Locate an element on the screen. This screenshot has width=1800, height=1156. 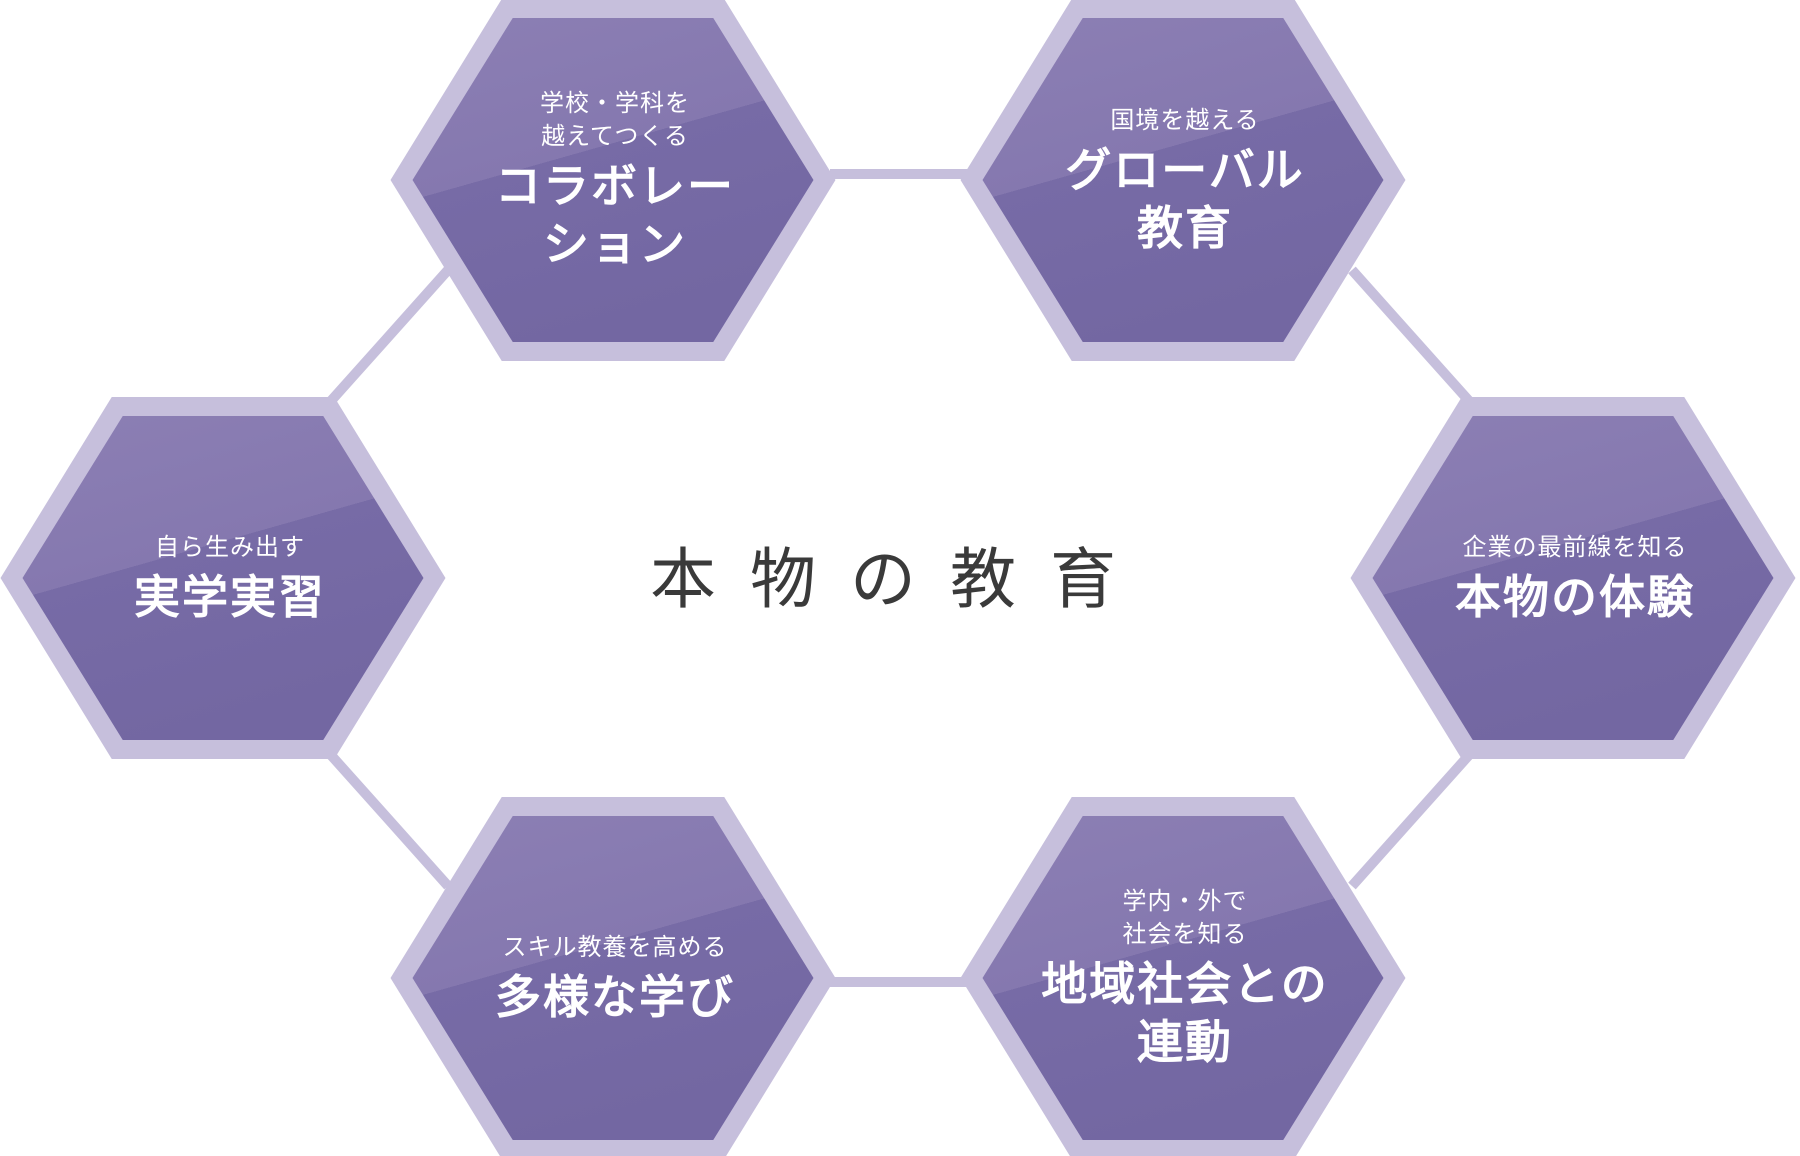
hex-real-experience-title: 本物の体験 is located at coordinates (1575, 596).